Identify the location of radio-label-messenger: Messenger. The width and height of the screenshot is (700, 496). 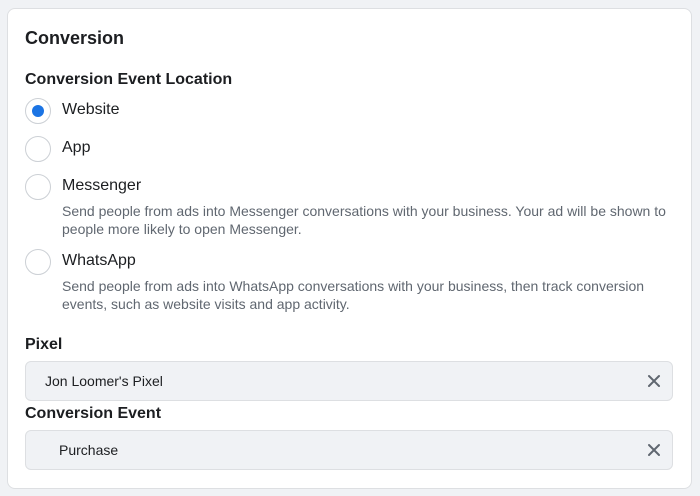
(102, 185).